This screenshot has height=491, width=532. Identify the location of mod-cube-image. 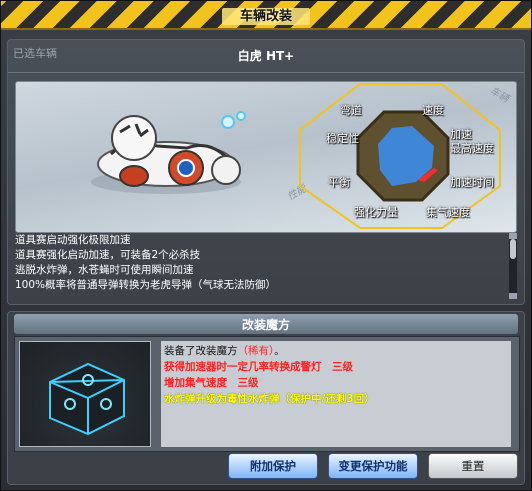
(85, 394).